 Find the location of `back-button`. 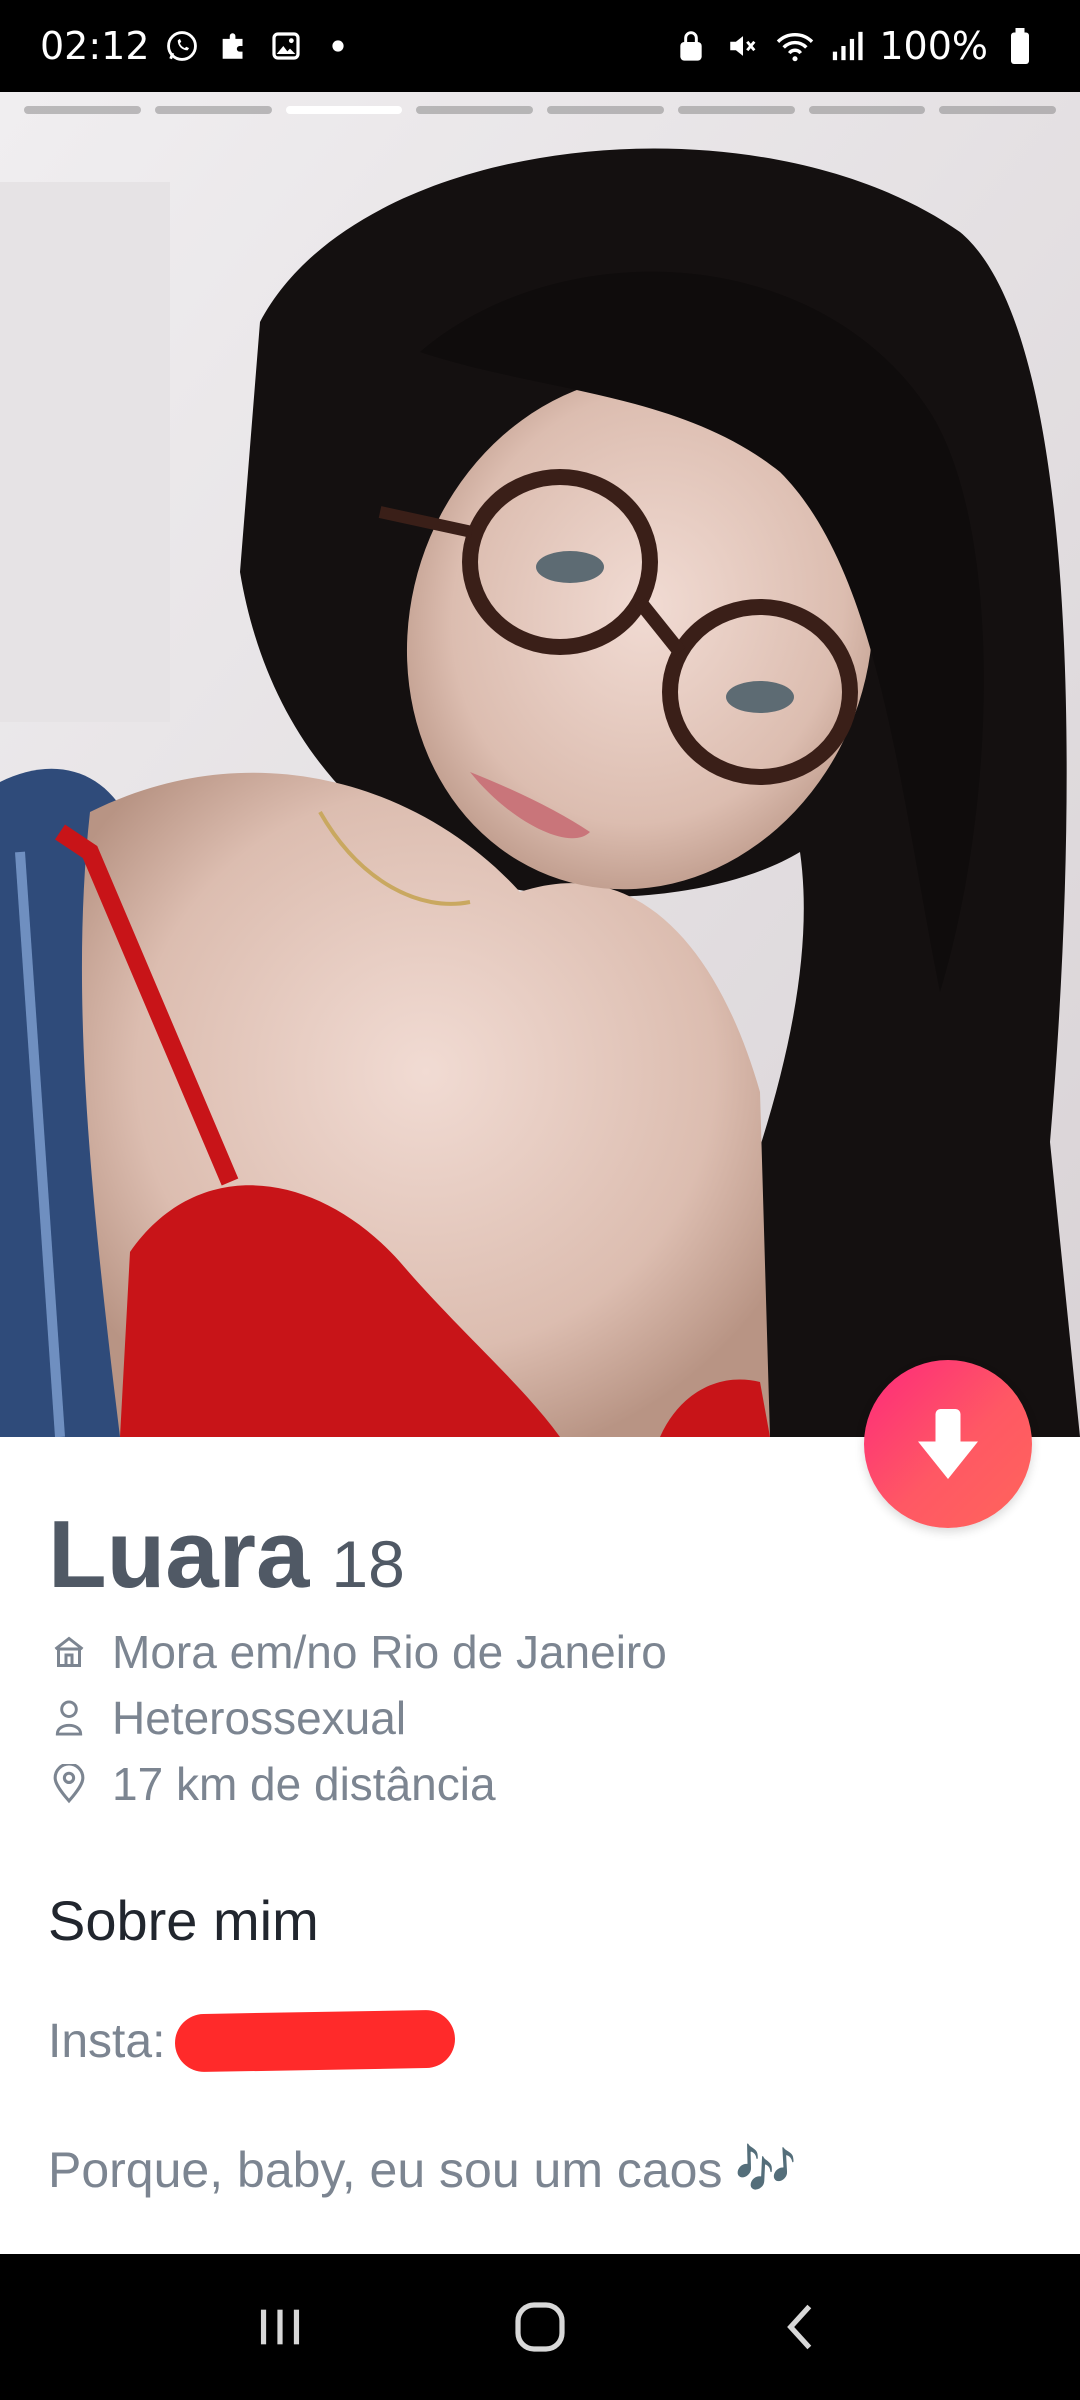

back-button is located at coordinates (800, 2327).